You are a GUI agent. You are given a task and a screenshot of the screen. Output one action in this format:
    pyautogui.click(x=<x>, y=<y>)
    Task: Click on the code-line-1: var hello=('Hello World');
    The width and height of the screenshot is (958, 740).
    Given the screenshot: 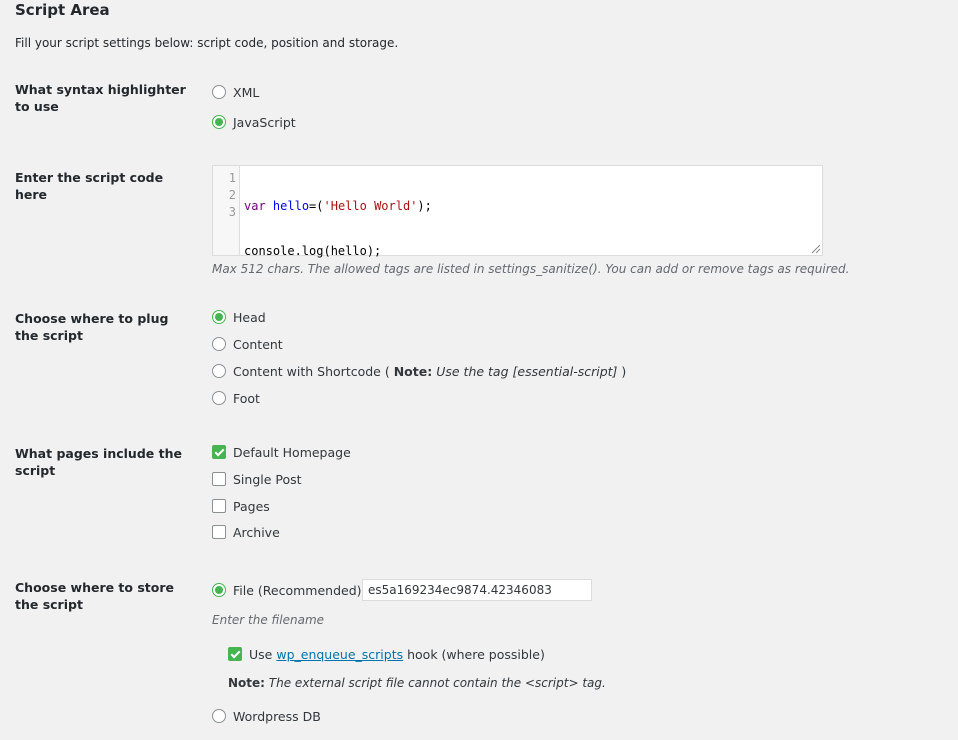 What is the action you would take?
    pyautogui.click(x=338, y=206)
    